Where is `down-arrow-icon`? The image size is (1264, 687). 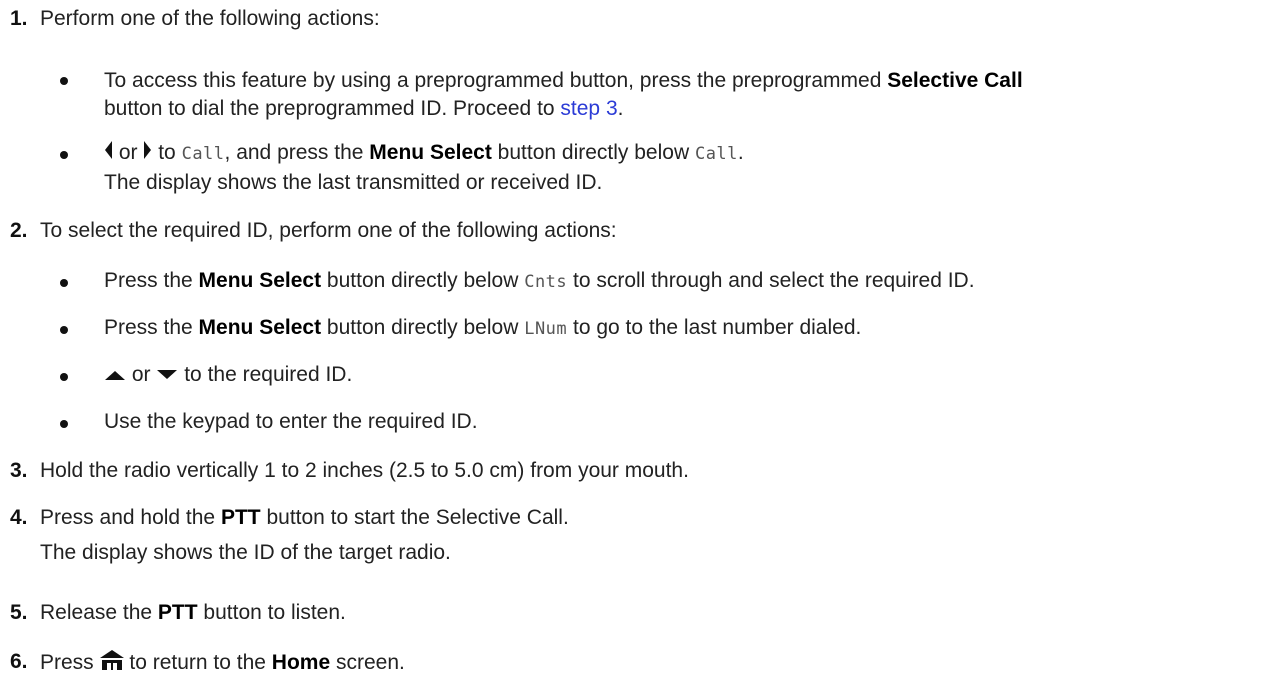
down-arrow-icon is located at coordinates (167, 375).